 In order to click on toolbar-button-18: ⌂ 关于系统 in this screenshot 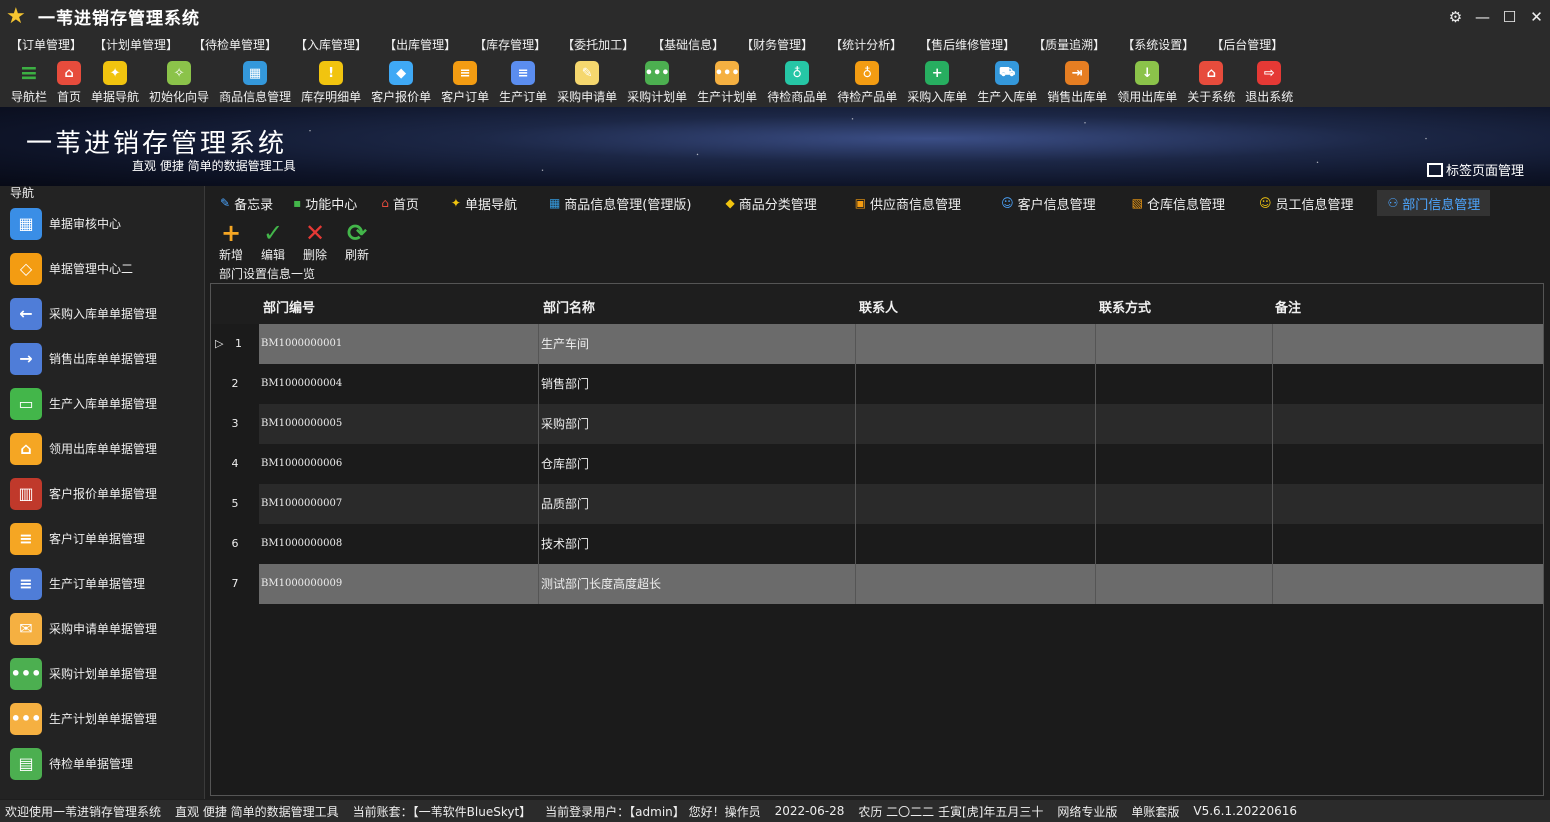, I will do `click(1211, 81)`.